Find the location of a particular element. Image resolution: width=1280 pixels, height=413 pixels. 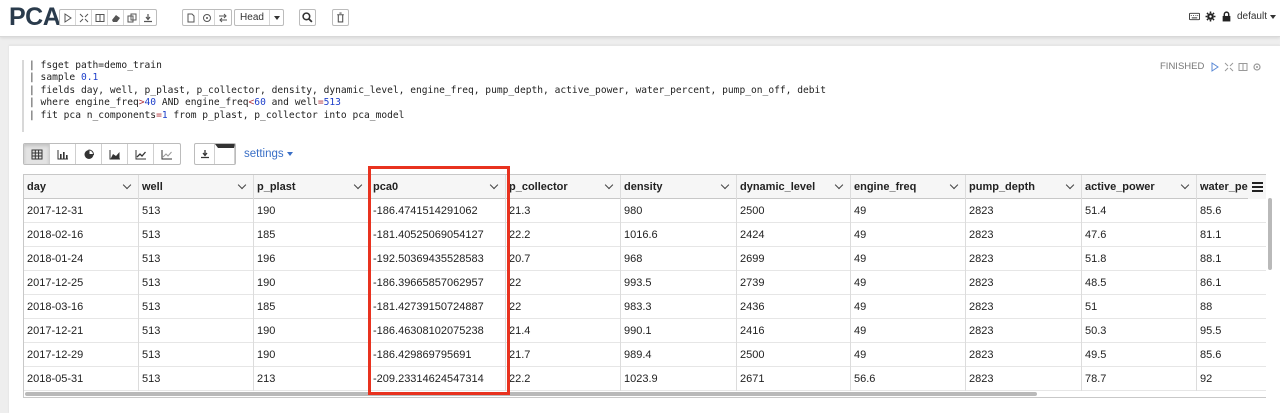

pie-chart-icon is located at coordinates (89, 153).